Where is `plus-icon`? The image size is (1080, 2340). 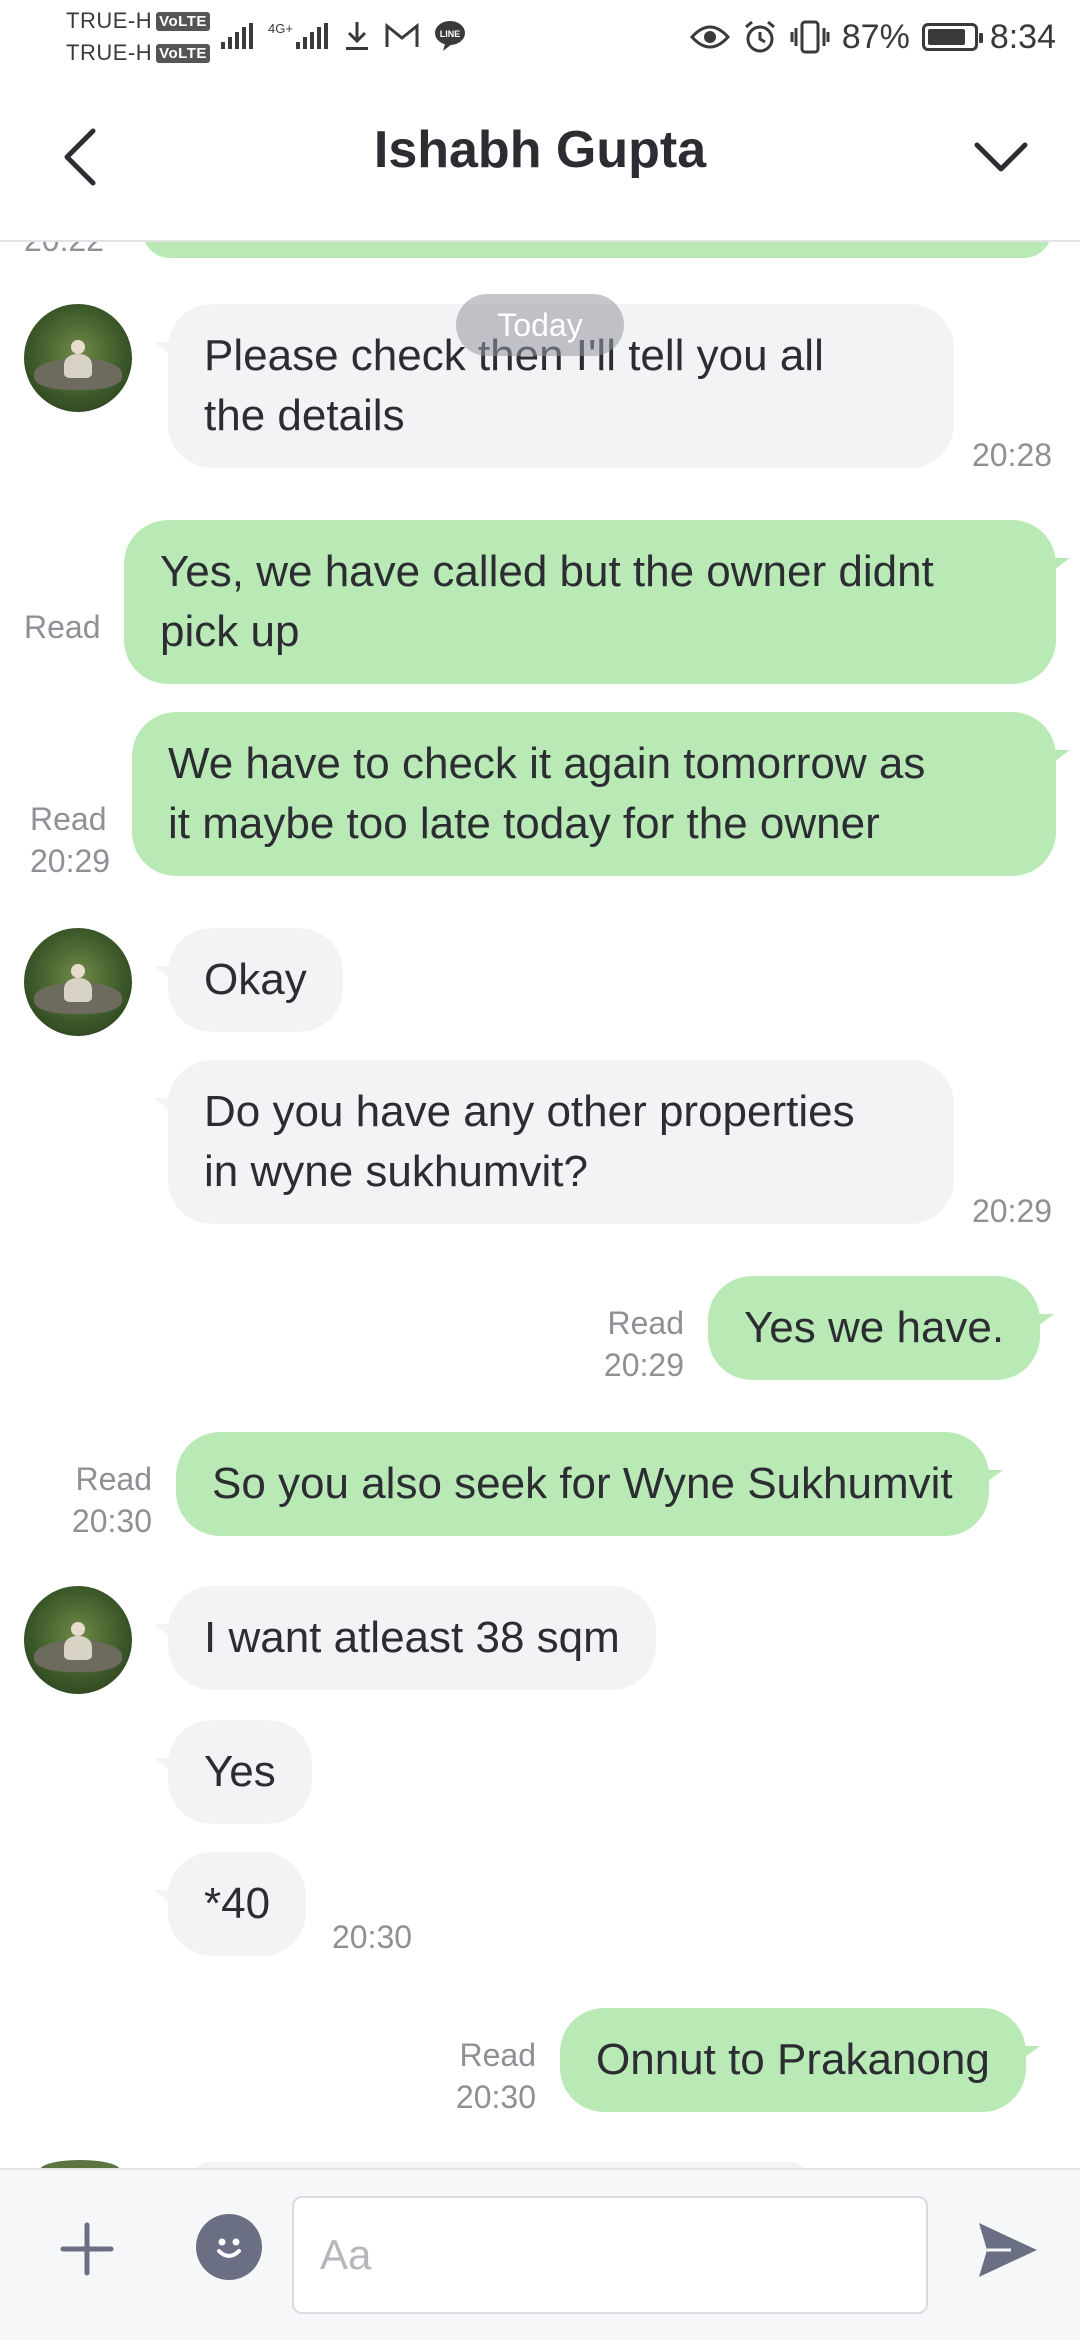
plus-icon is located at coordinates (87, 2249).